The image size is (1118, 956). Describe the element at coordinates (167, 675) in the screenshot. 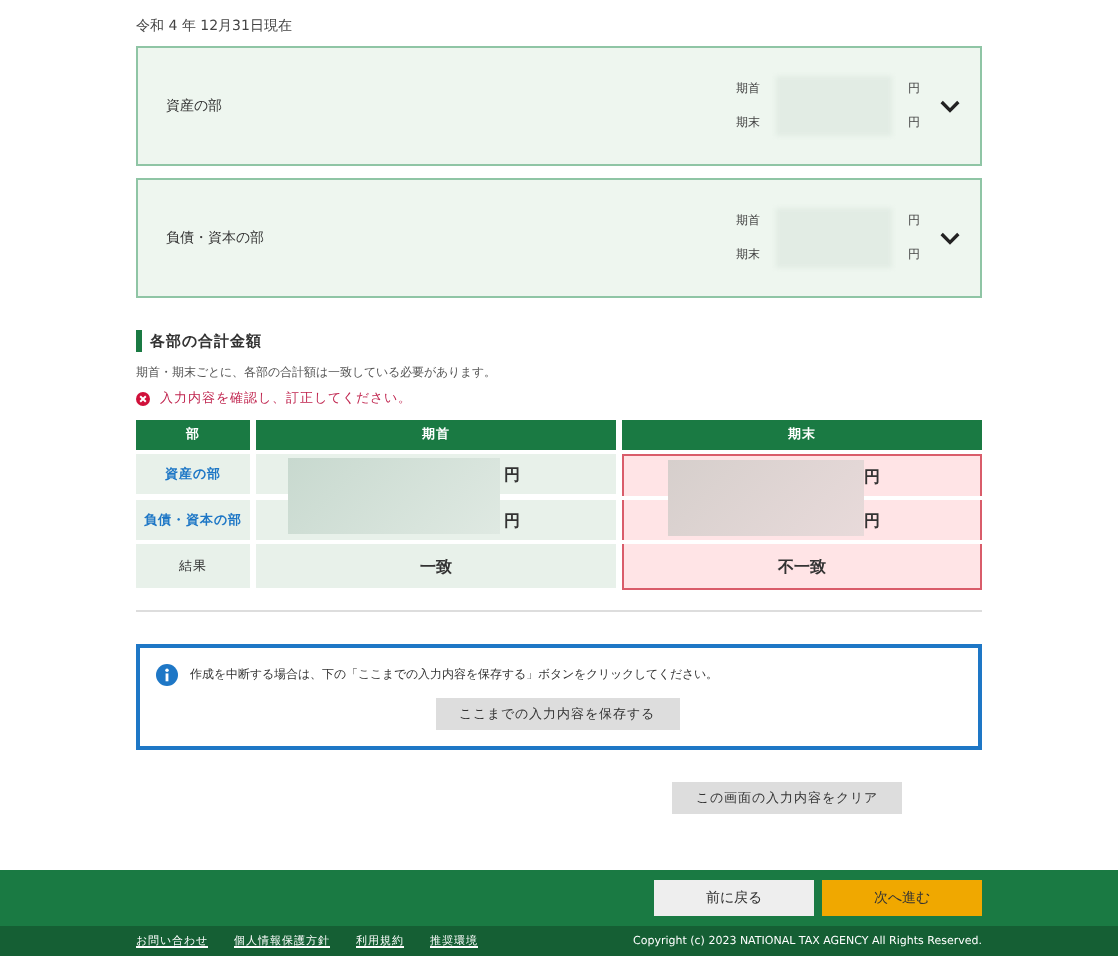

I see `info-icon` at that location.